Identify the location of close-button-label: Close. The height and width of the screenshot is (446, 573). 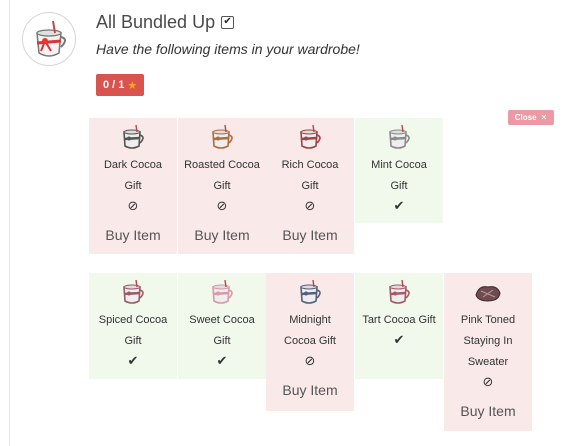
(525, 117).